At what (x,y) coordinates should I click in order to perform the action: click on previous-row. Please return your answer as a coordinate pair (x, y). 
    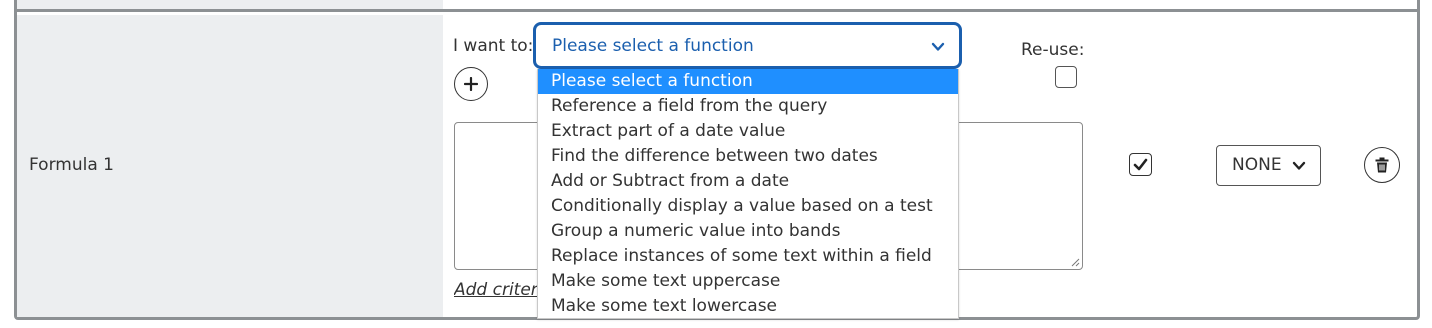
    Looking at the image, I should click on (717, 6).